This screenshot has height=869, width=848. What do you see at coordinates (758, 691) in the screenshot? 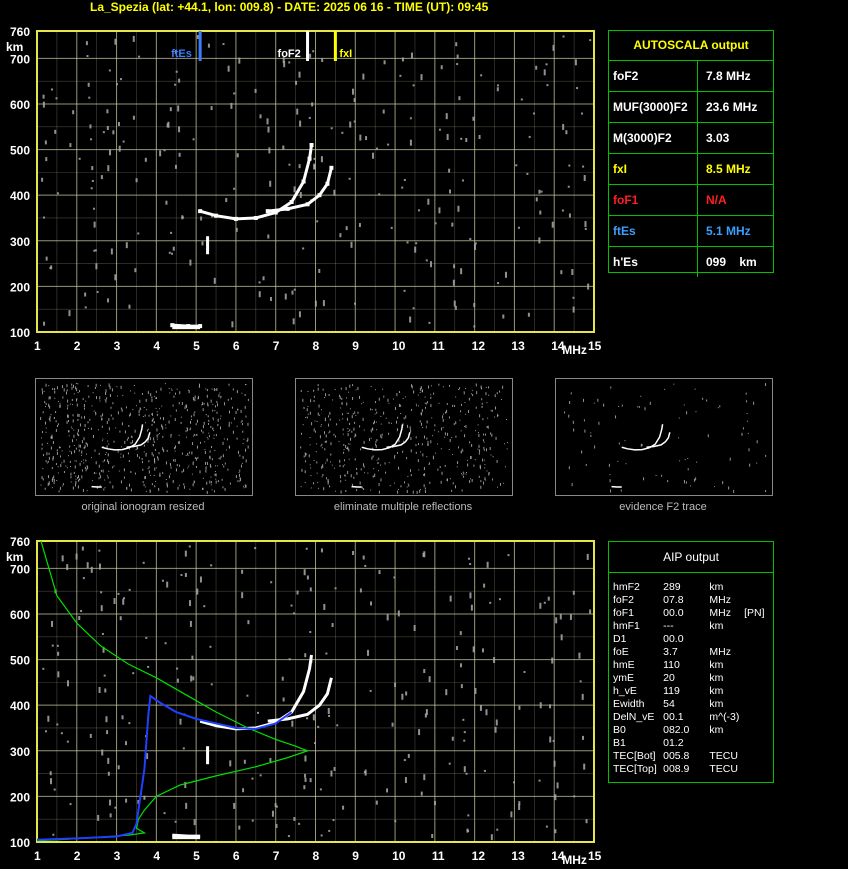
I see `aip-cell` at bounding box center [758, 691].